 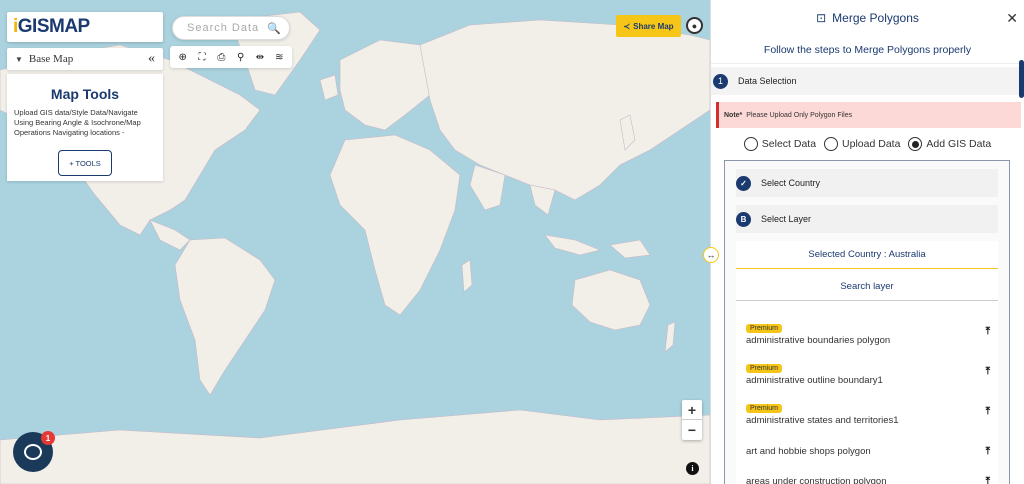 What do you see at coordinates (789, 144) in the screenshot?
I see `radio-label: Select Data` at bounding box center [789, 144].